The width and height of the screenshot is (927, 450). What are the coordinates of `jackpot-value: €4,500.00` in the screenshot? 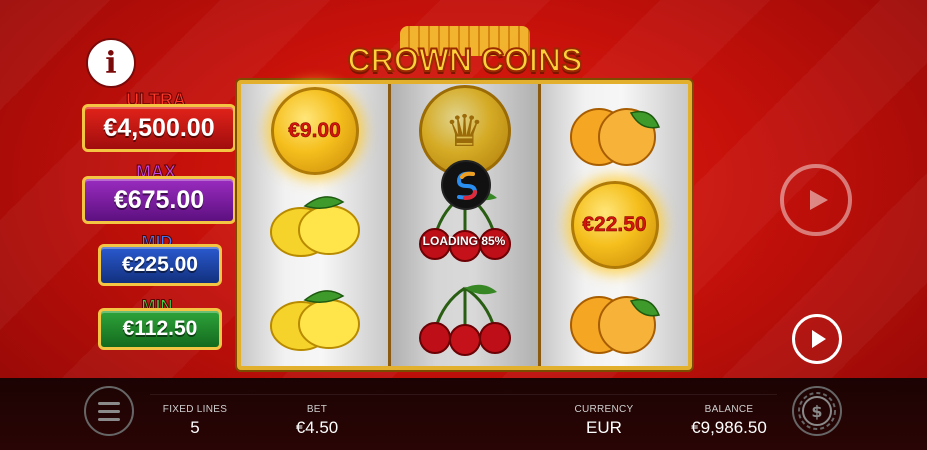 It's located at (159, 128).